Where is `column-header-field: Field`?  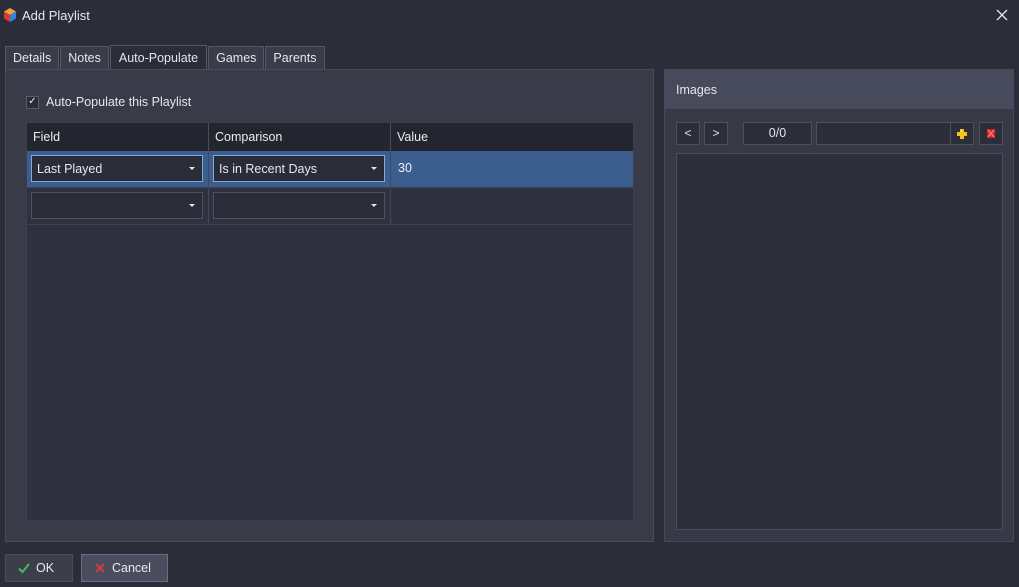 column-header-field: Field is located at coordinates (118, 137).